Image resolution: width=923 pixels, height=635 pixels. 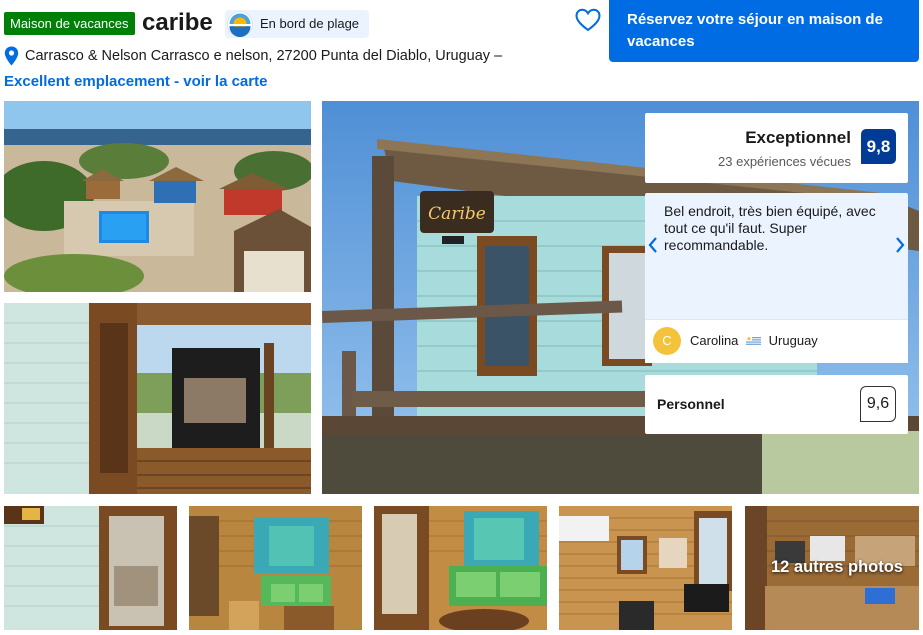 I want to click on reviewer-country: Uruguay, so click(x=793, y=340).